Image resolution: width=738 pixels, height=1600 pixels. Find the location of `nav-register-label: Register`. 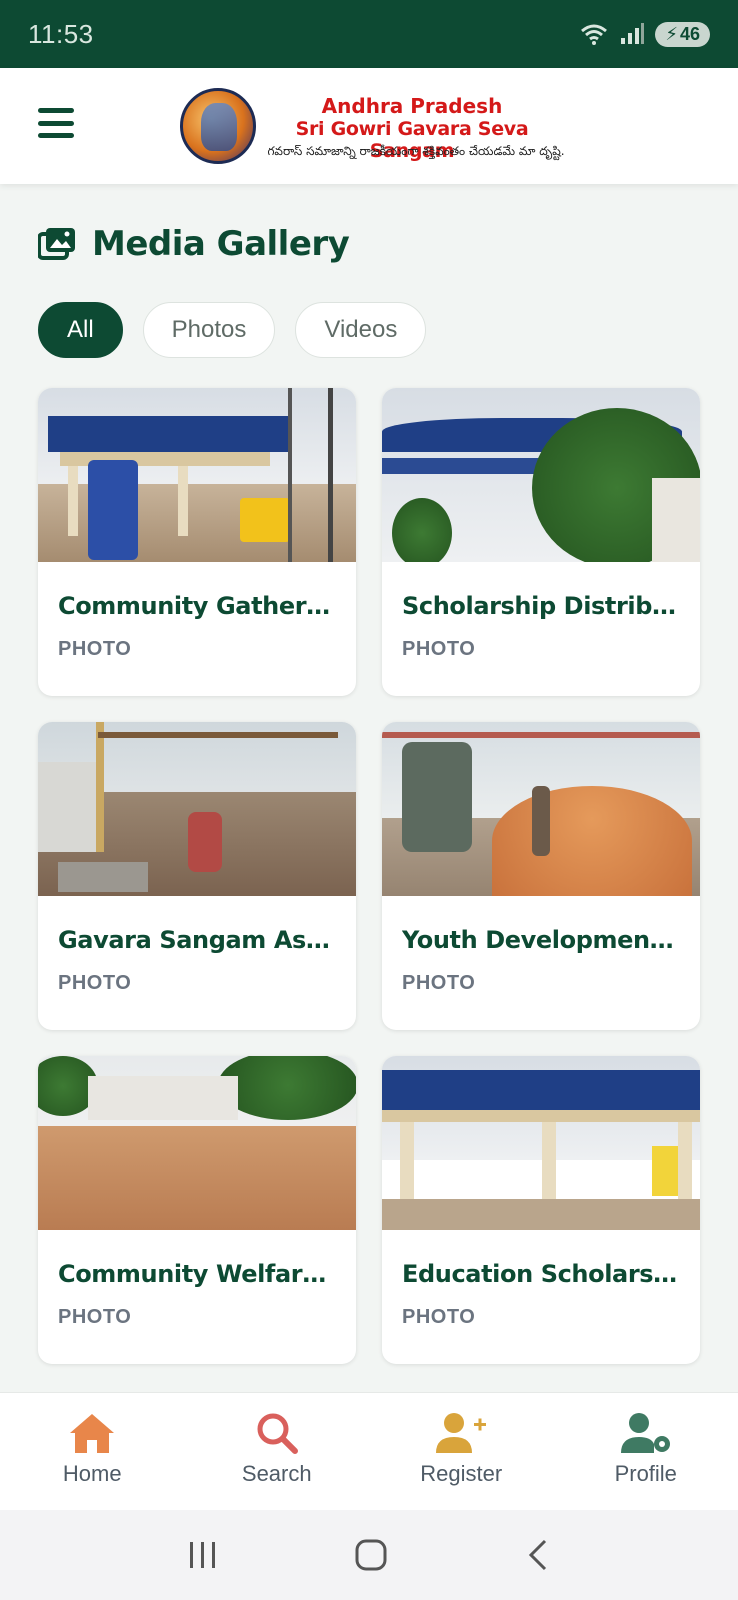

nav-register-label: Register is located at coordinates (461, 1473).